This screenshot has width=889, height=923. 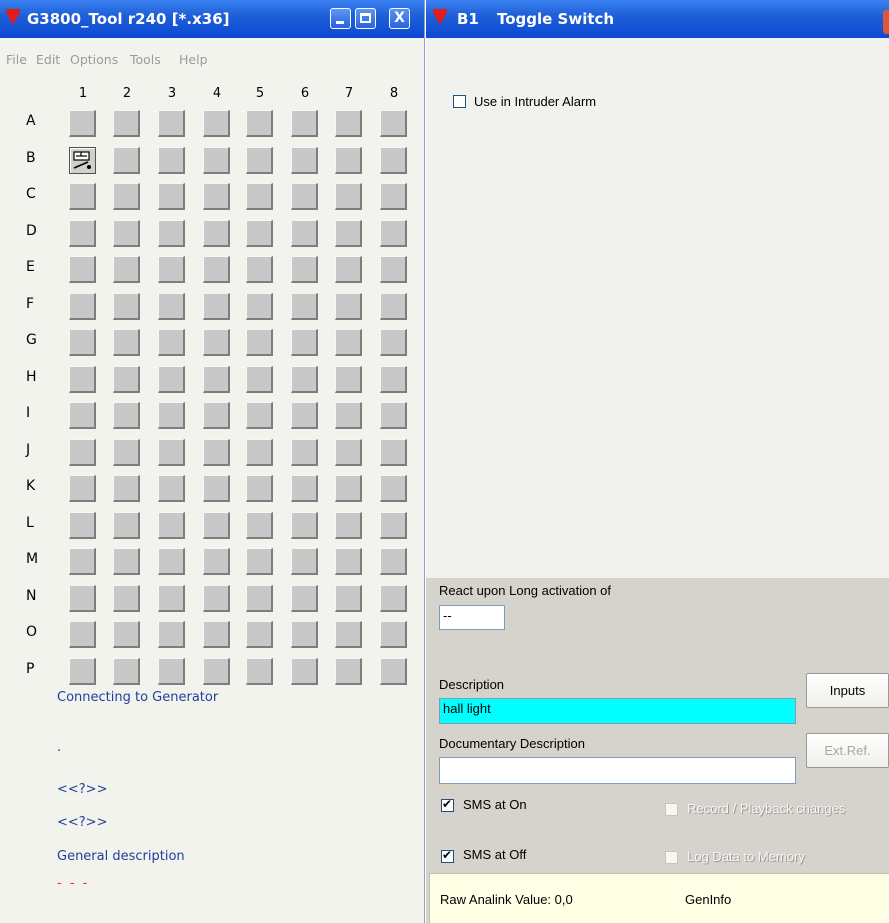 What do you see at coordinates (259, 269) in the screenshot?
I see `grid-cell-e5` at bounding box center [259, 269].